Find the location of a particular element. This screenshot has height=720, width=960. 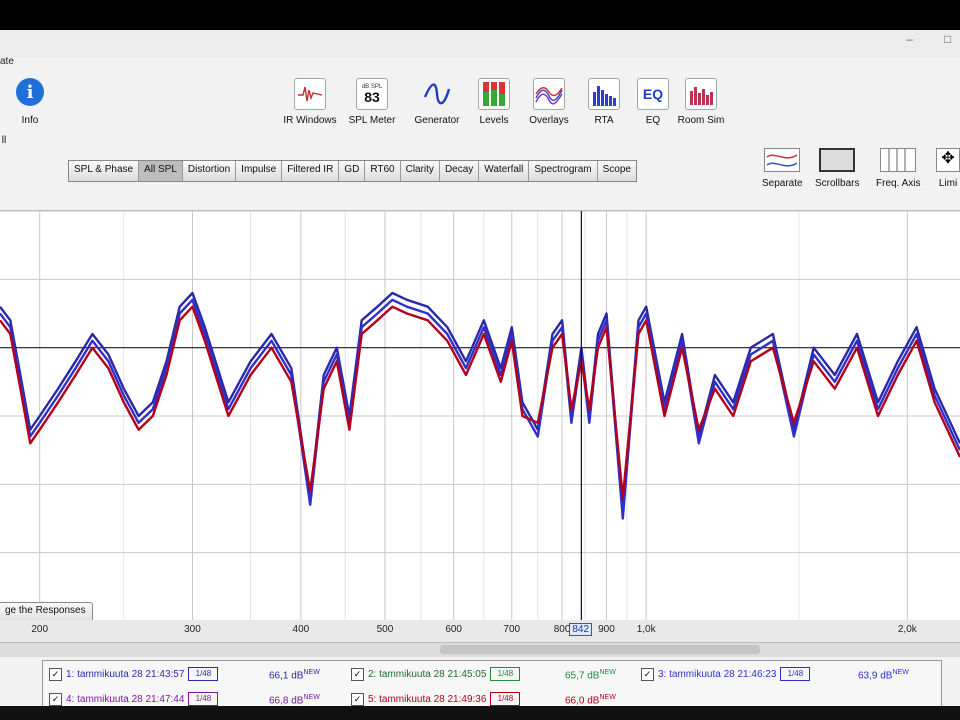

freq-axis-button: Freq. Axis is located at coordinates (898, 168).